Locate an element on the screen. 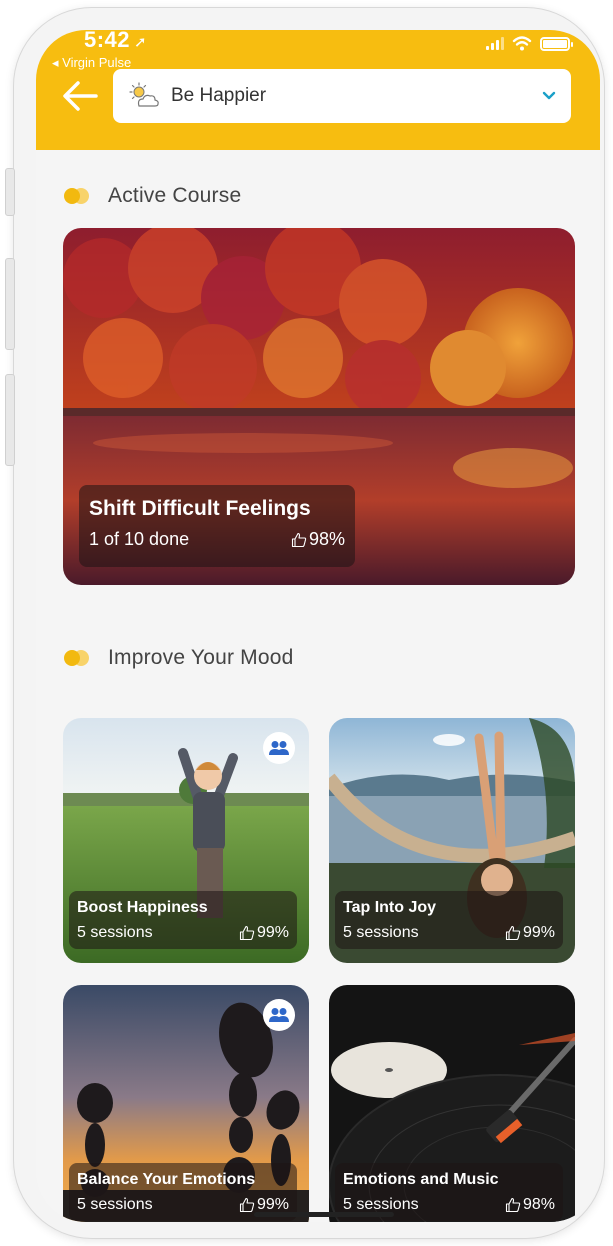  cellular-signal-icon is located at coordinates (495, 43).